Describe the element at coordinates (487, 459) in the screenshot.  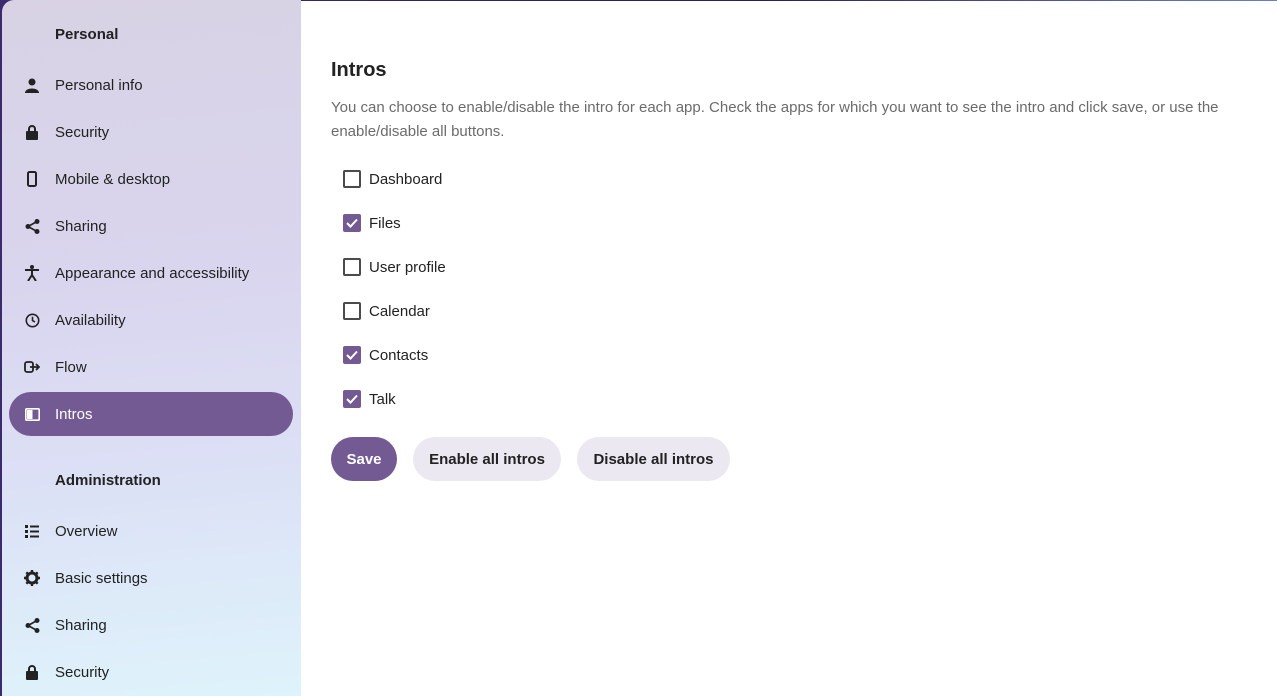
I see `enable-all-intros-button: Enable all intros` at that location.